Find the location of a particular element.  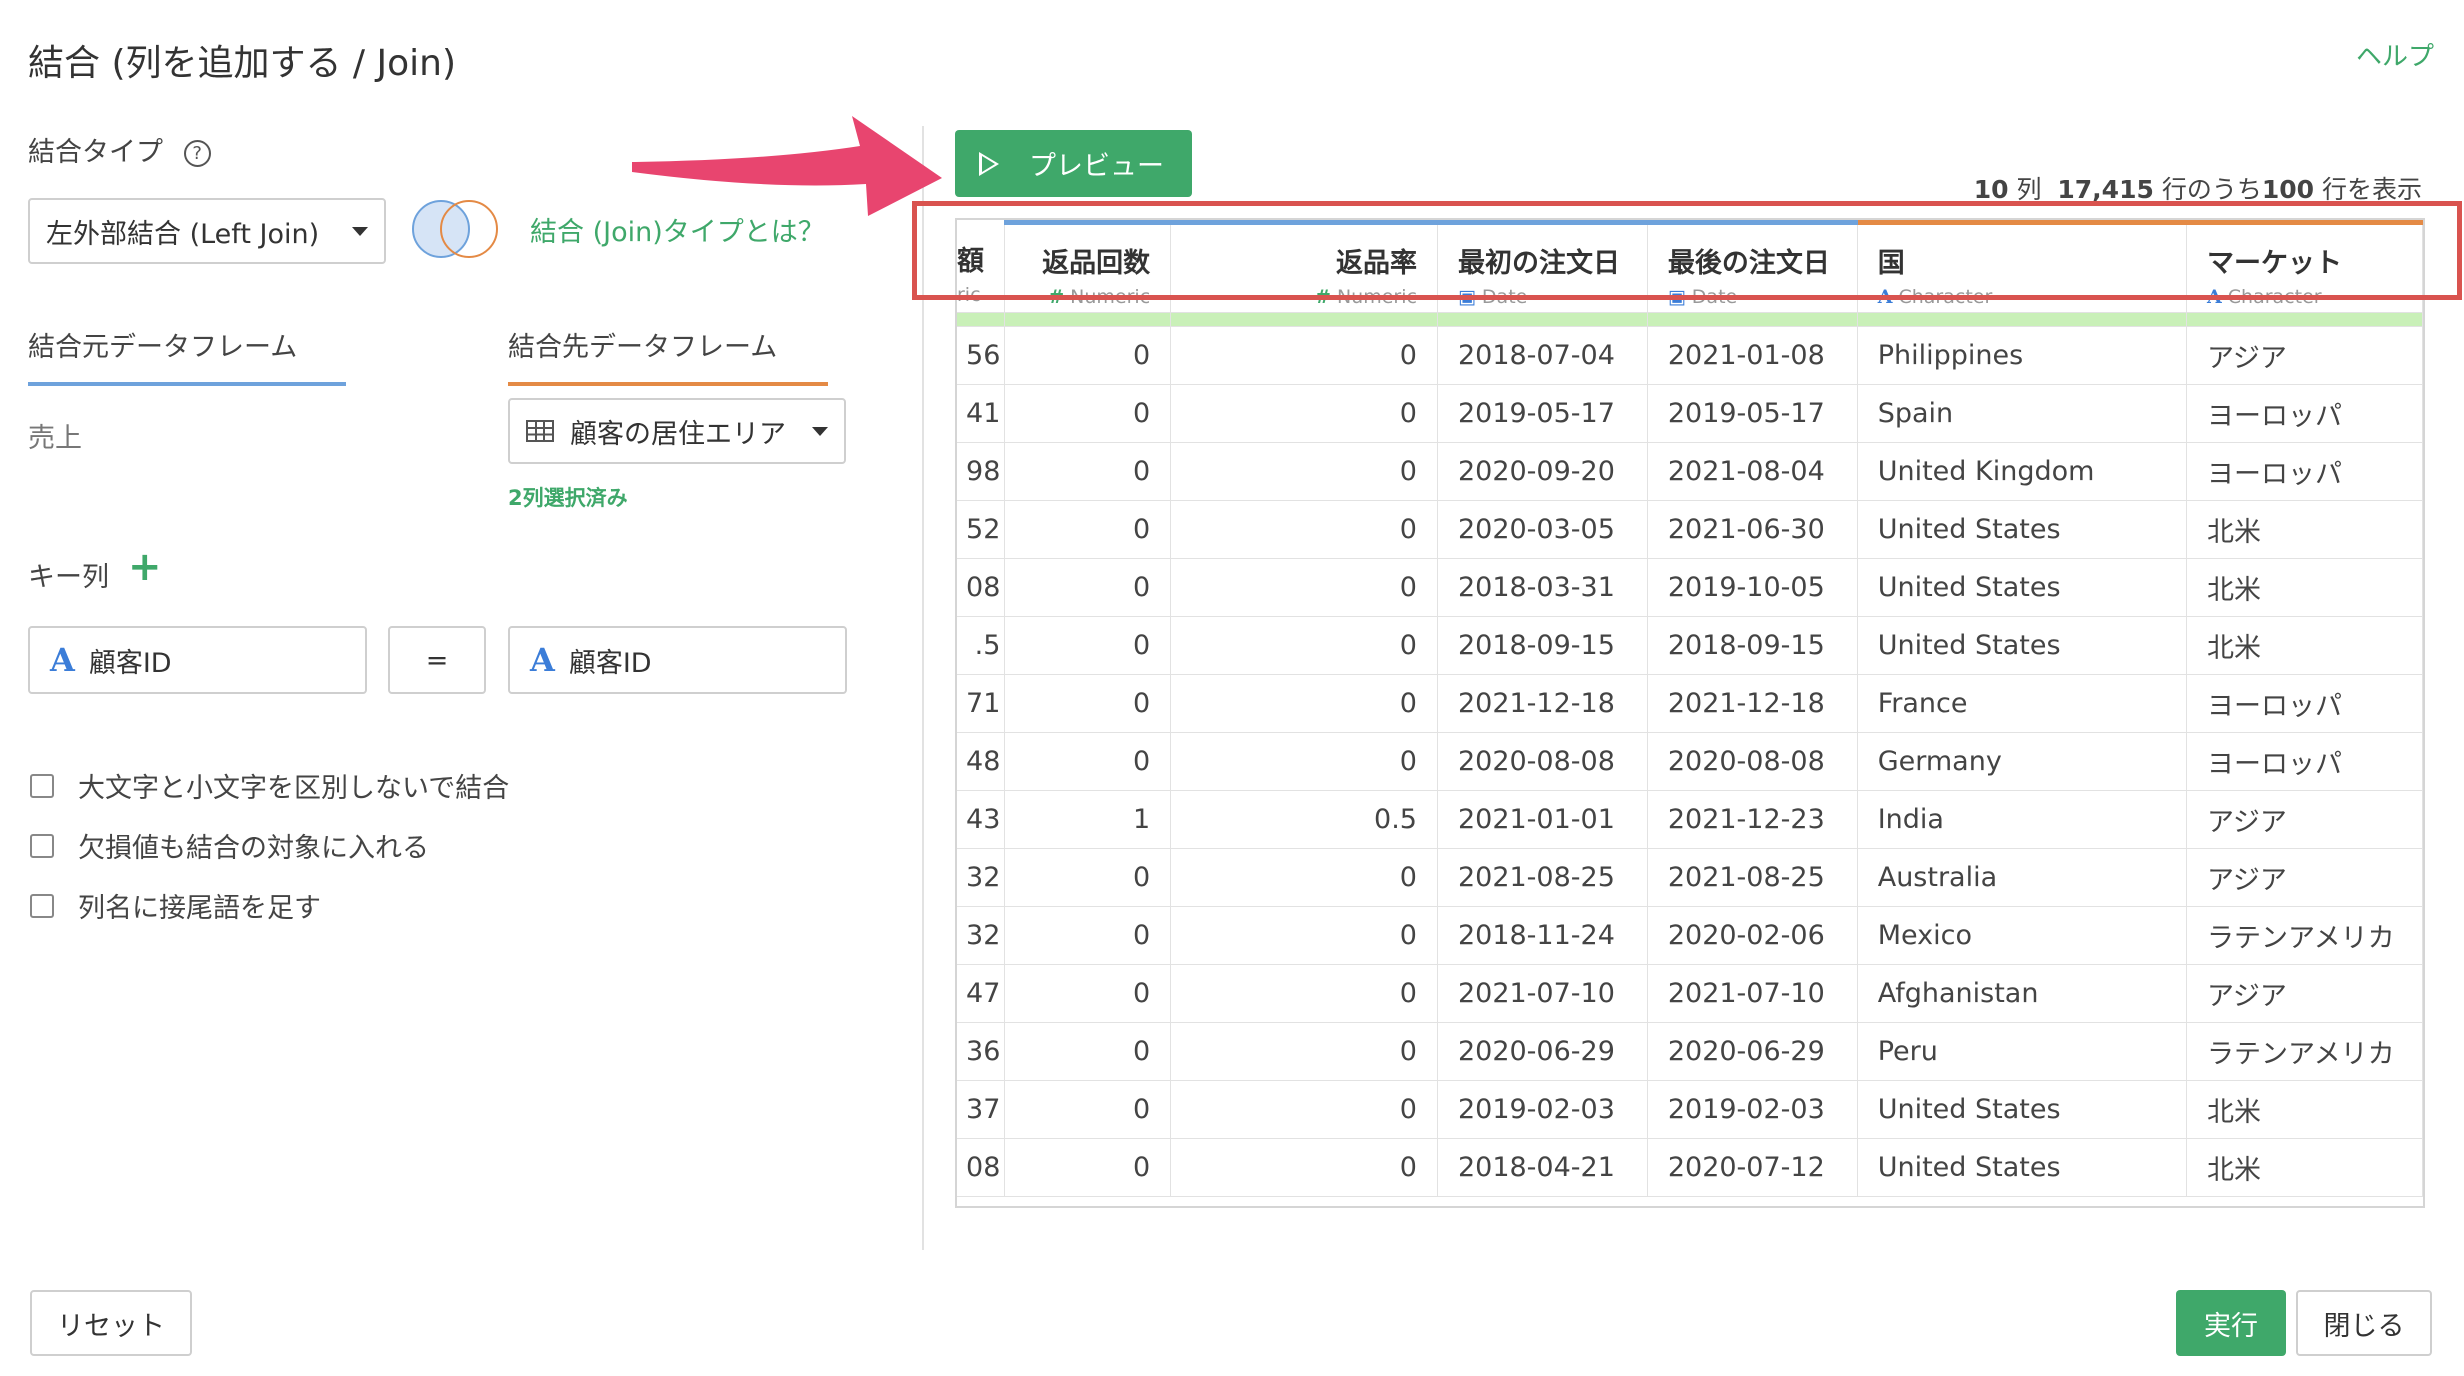

option-include-missing: 欠損値も結合の対象に入れる is located at coordinates (229, 845).